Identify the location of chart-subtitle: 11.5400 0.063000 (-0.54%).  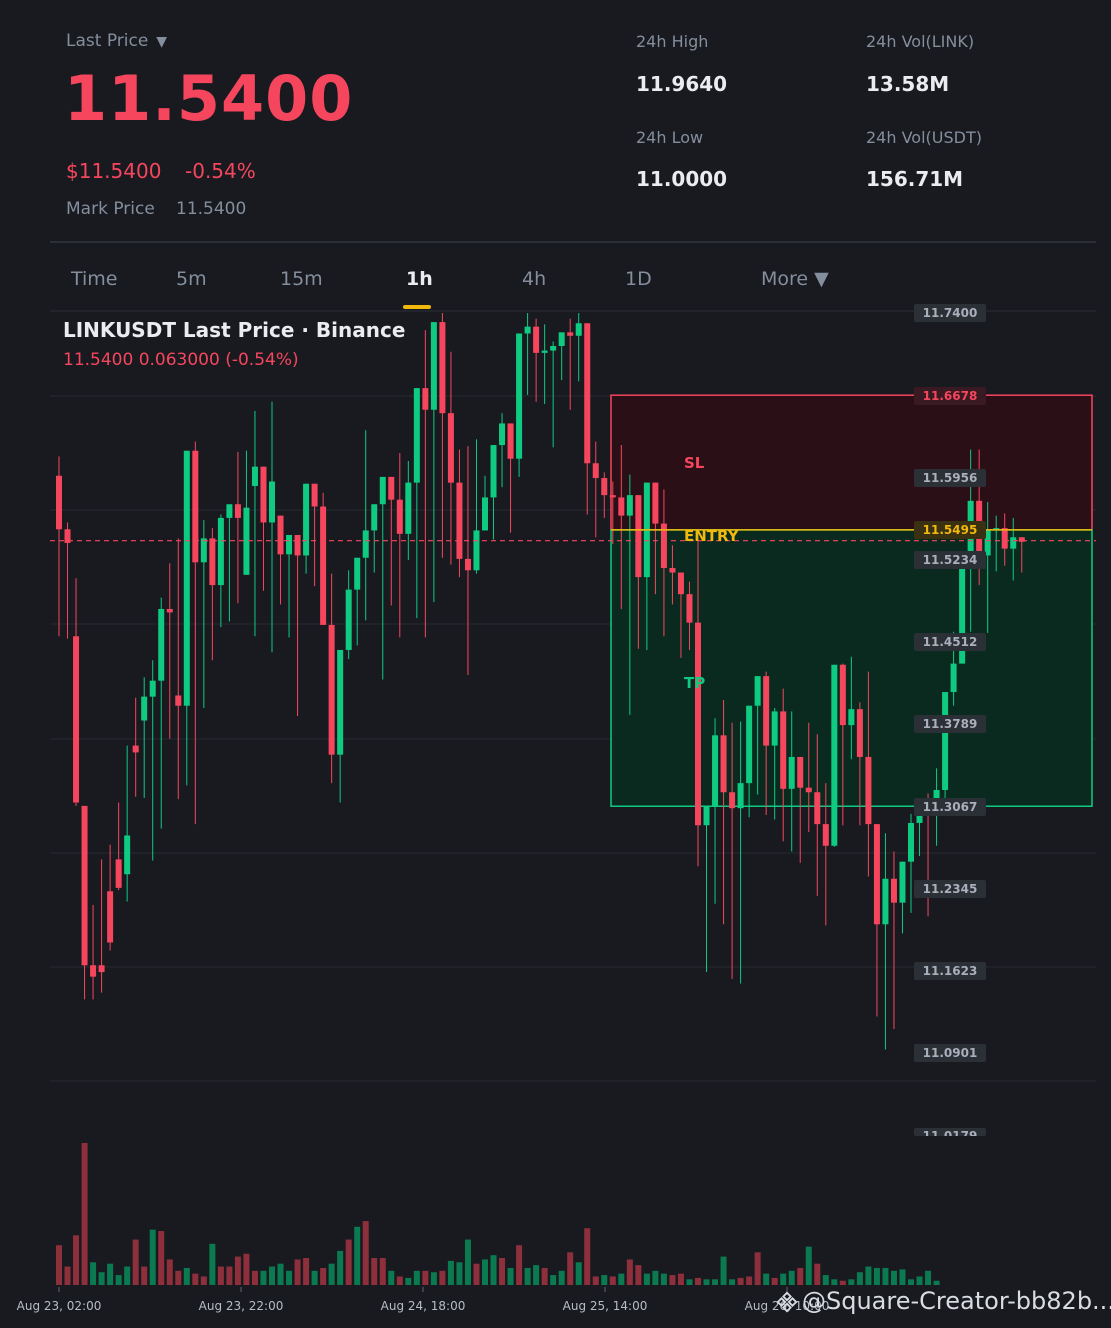
(181, 360).